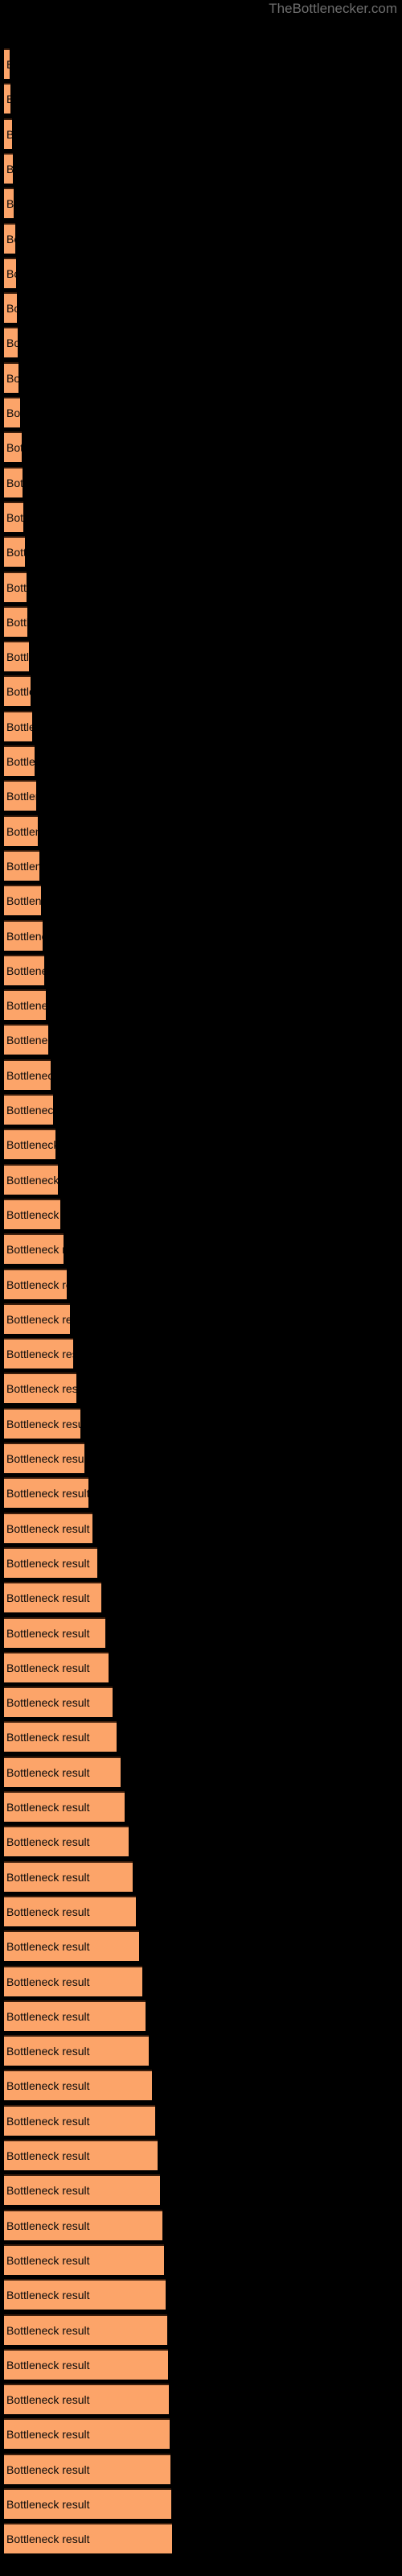  I want to click on bar-r60: Bottleneck result, so click(79, 2120).